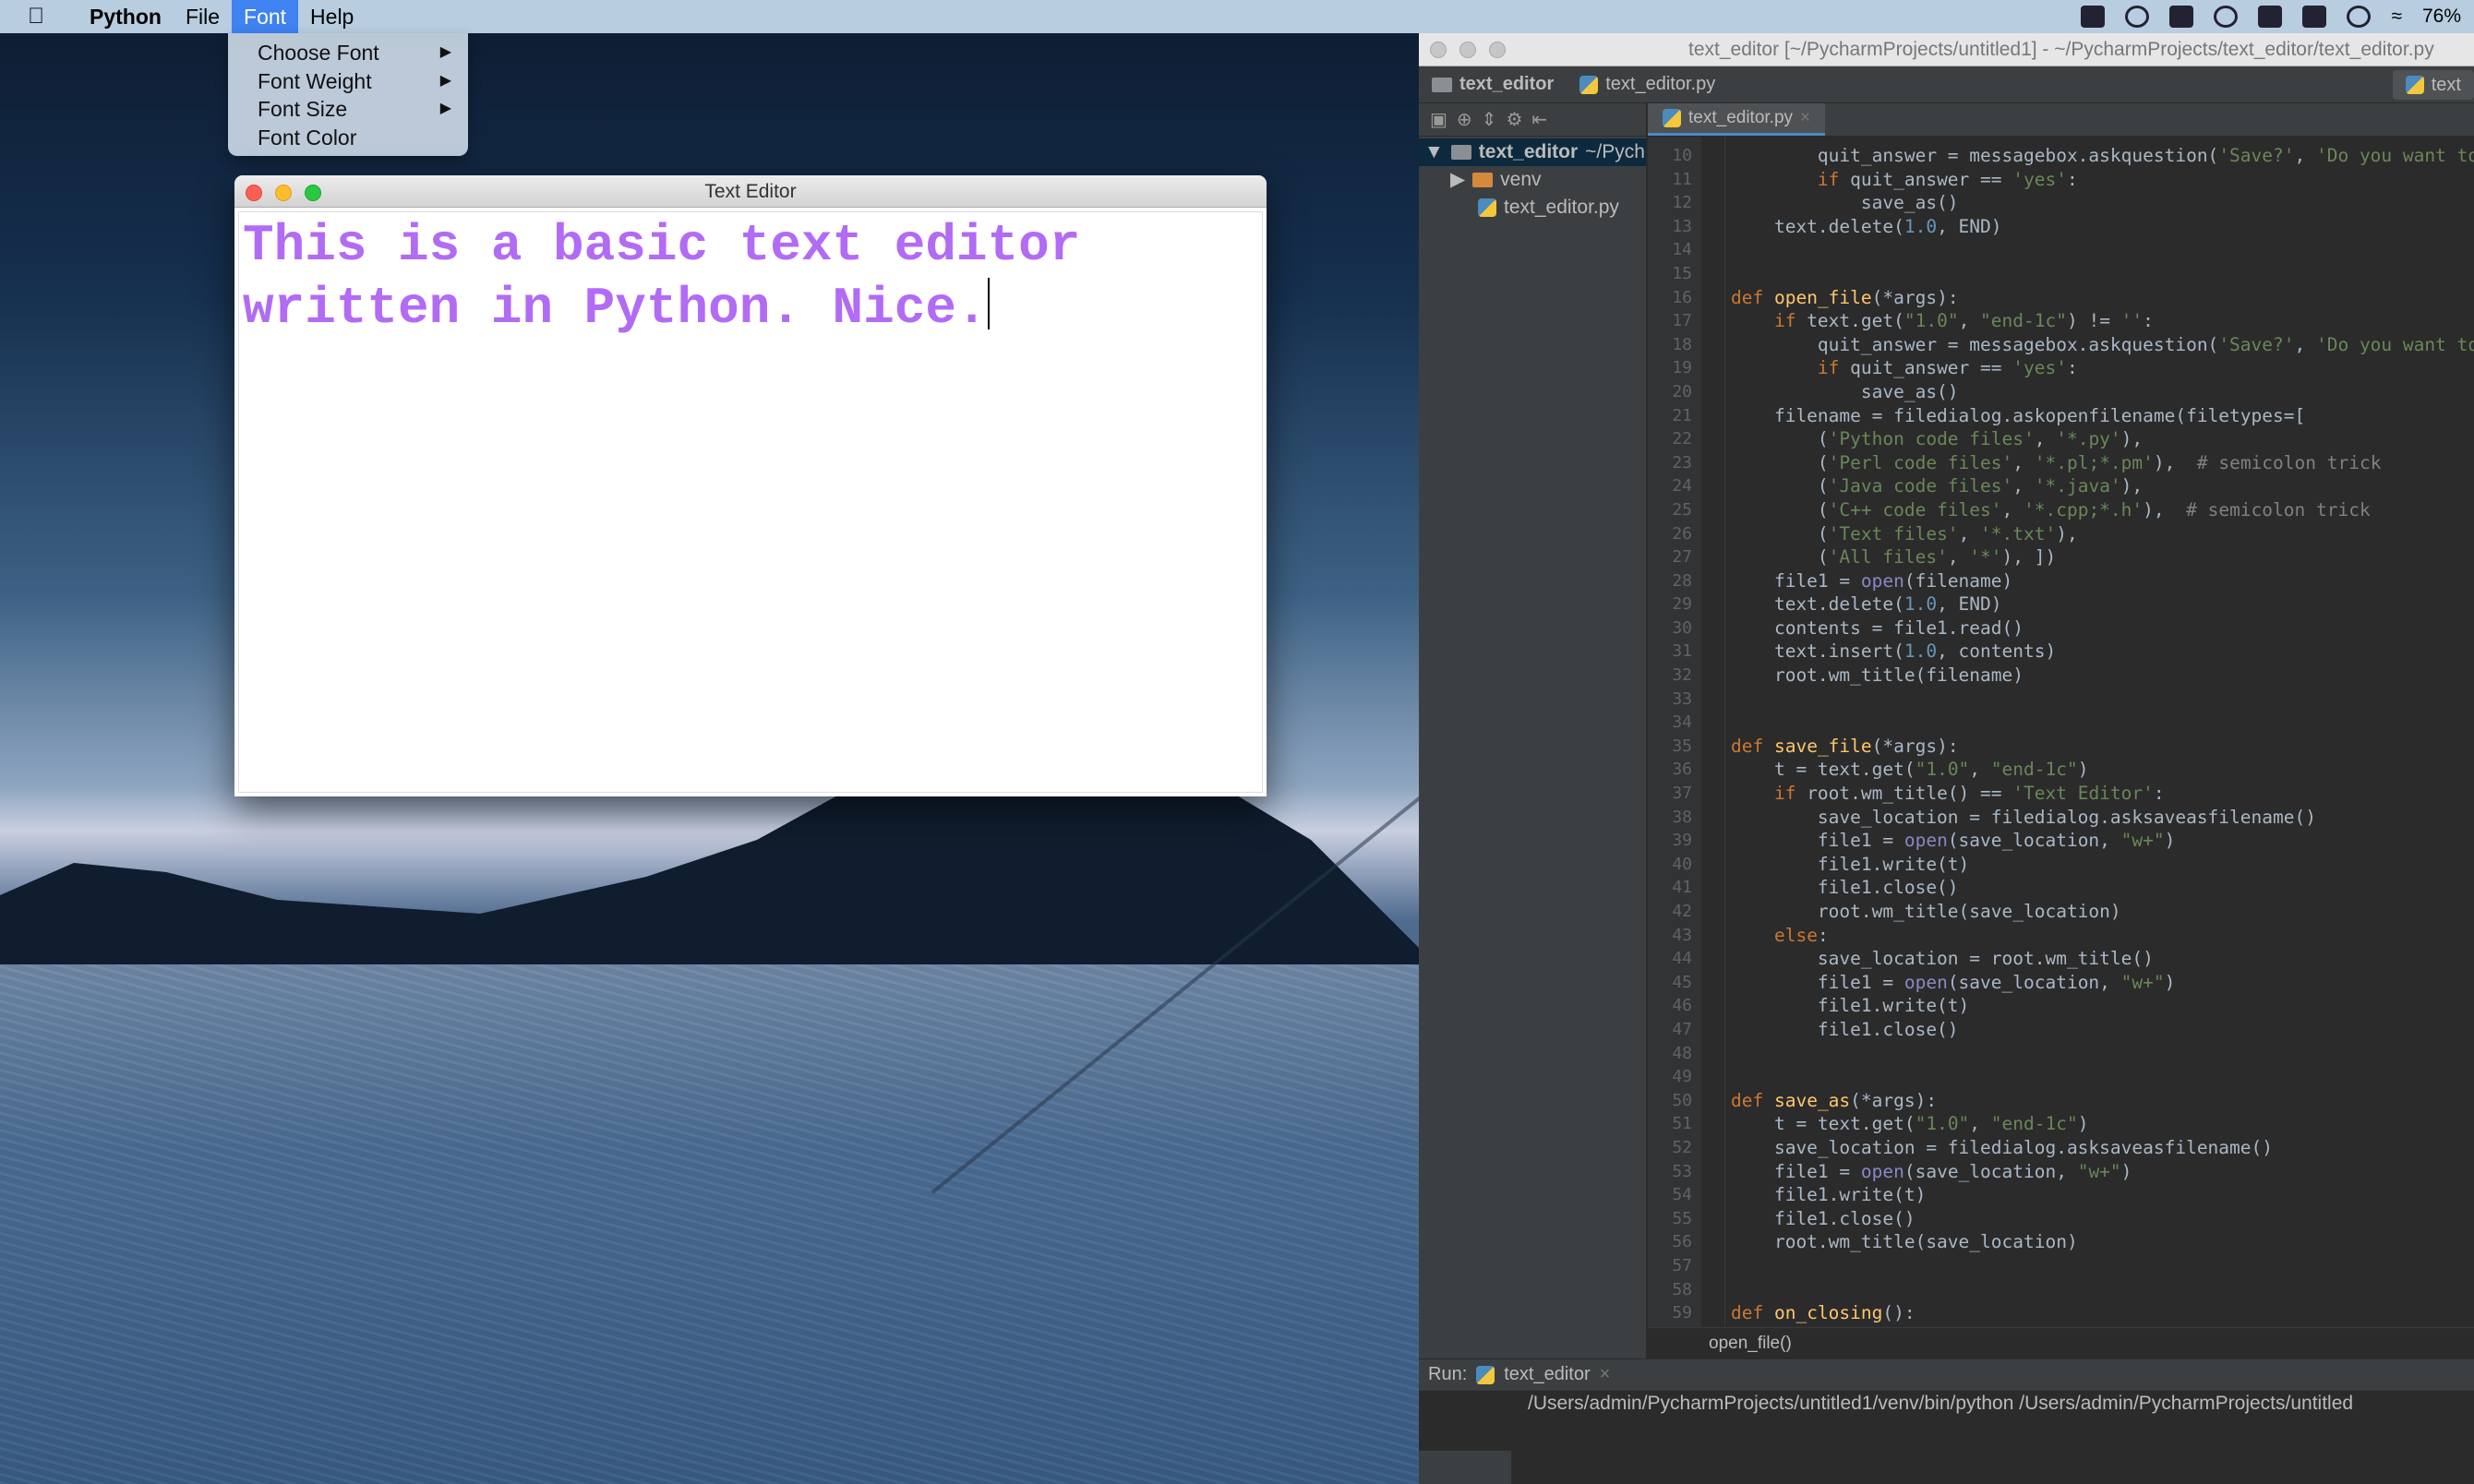 The height and width of the screenshot is (1484, 2474). What do you see at coordinates (2061, 1342) in the screenshot?
I see `code-breadcrumb: open_file()` at bounding box center [2061, 1342].